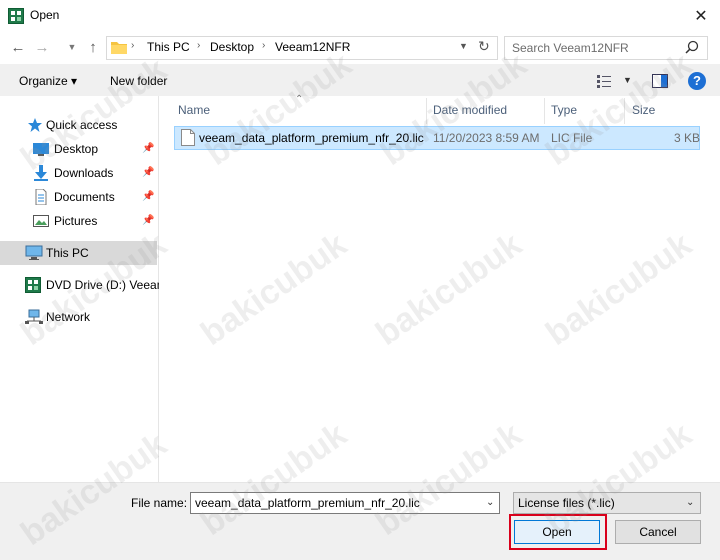 The height and width of the screenshot is (560, 720). Describe the element at coordinates (566, 503) in the screenshot. I see `file-type-value: License files (*.lic)` at that location.